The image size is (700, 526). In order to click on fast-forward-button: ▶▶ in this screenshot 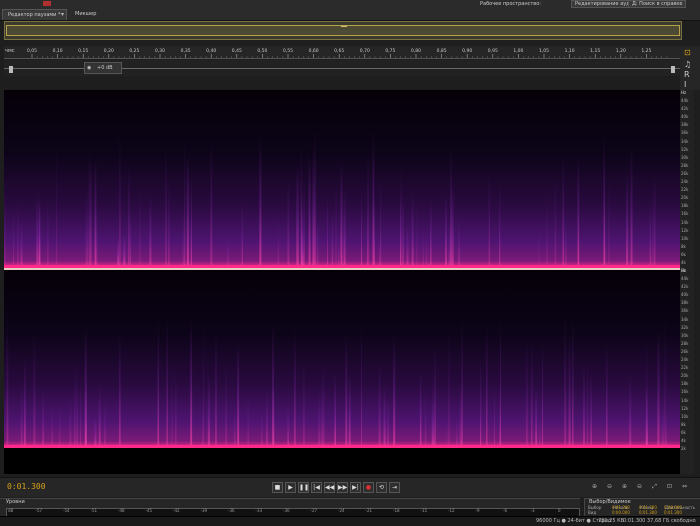, I will do `click(342, 487)`.